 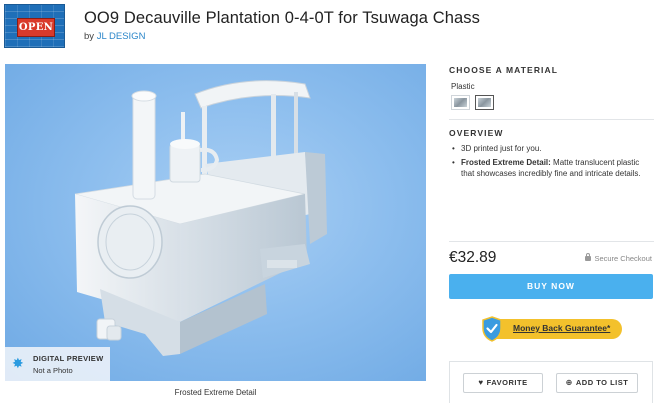 What do you see at coordinates (463, 86) in the screenshot?
I see `material-group-label: Plastic` at bounding box center [463, 86].